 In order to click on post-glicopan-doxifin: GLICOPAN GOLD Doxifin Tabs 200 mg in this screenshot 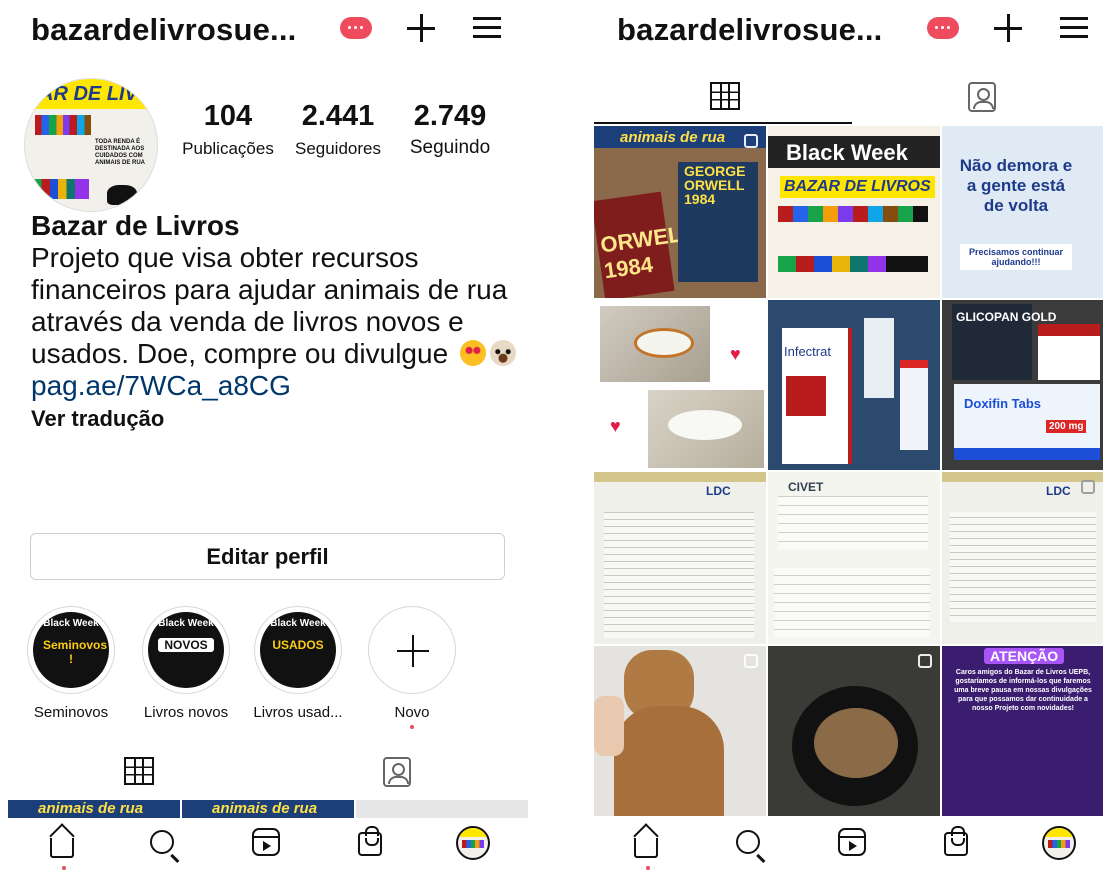, I will do `click(1022, 385)`.